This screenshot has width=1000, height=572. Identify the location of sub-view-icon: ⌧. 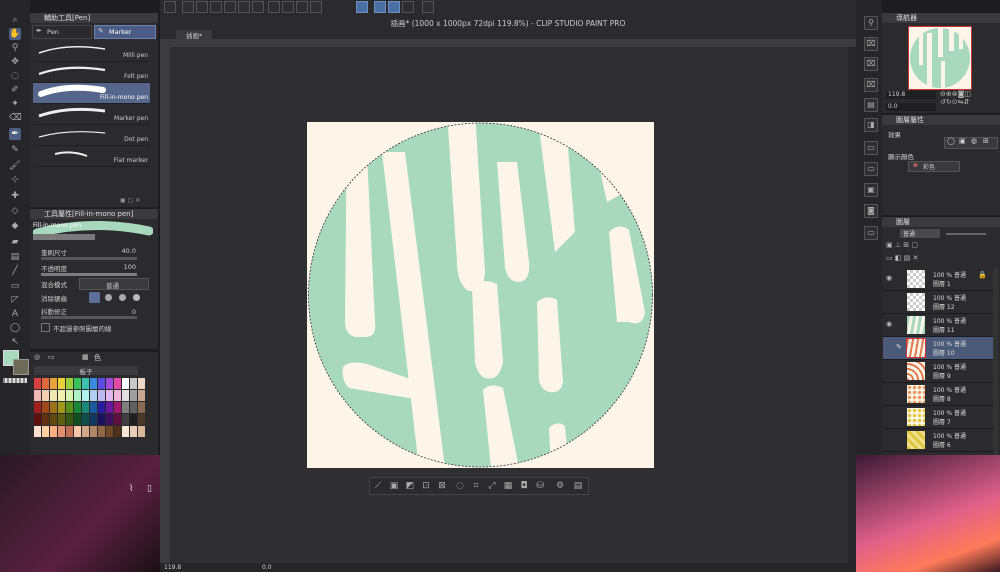
(871, 64).